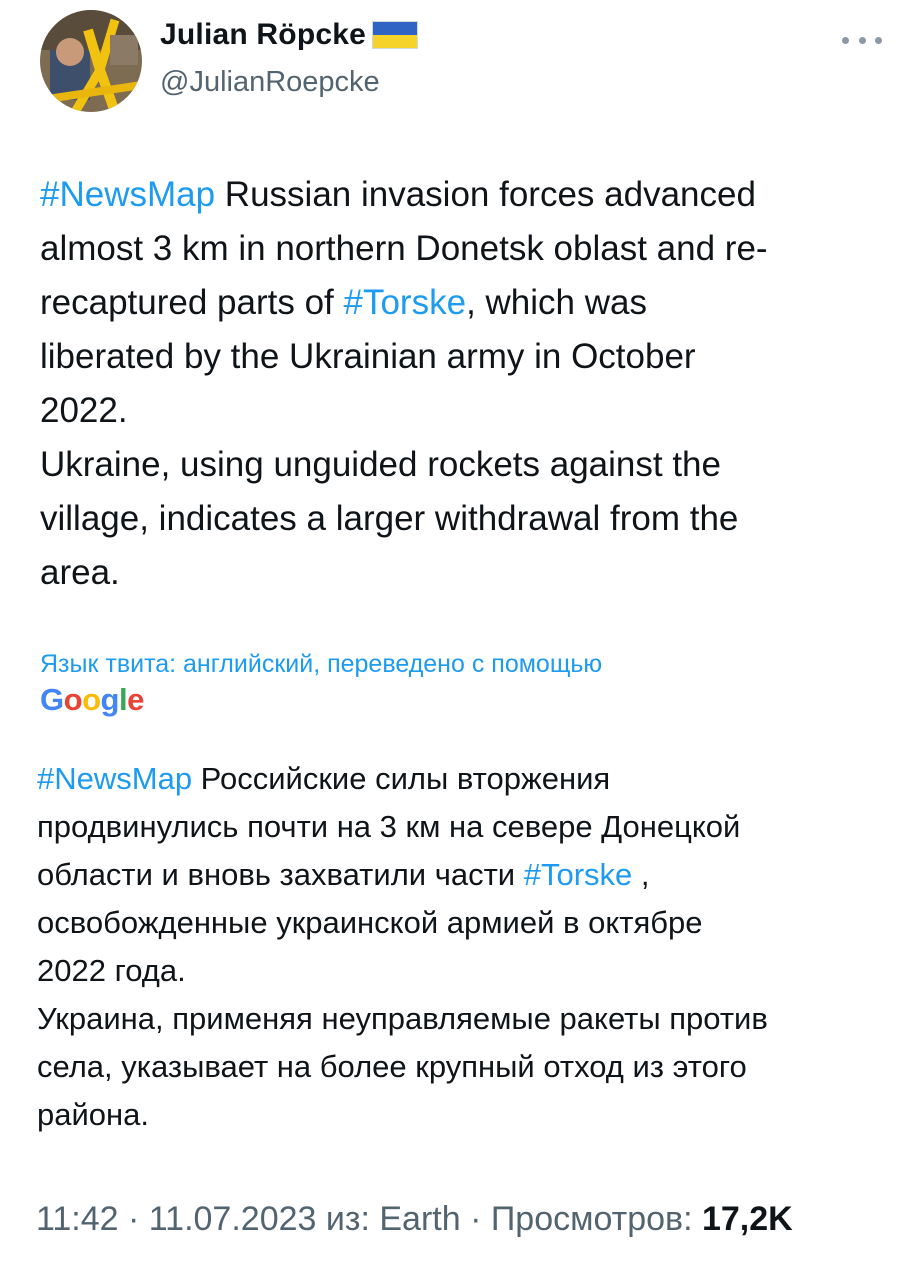 The width and height of the screenshot is (917, 1280). I want to click on translated-hashtag-torske: #Torske, so click(578, 874).